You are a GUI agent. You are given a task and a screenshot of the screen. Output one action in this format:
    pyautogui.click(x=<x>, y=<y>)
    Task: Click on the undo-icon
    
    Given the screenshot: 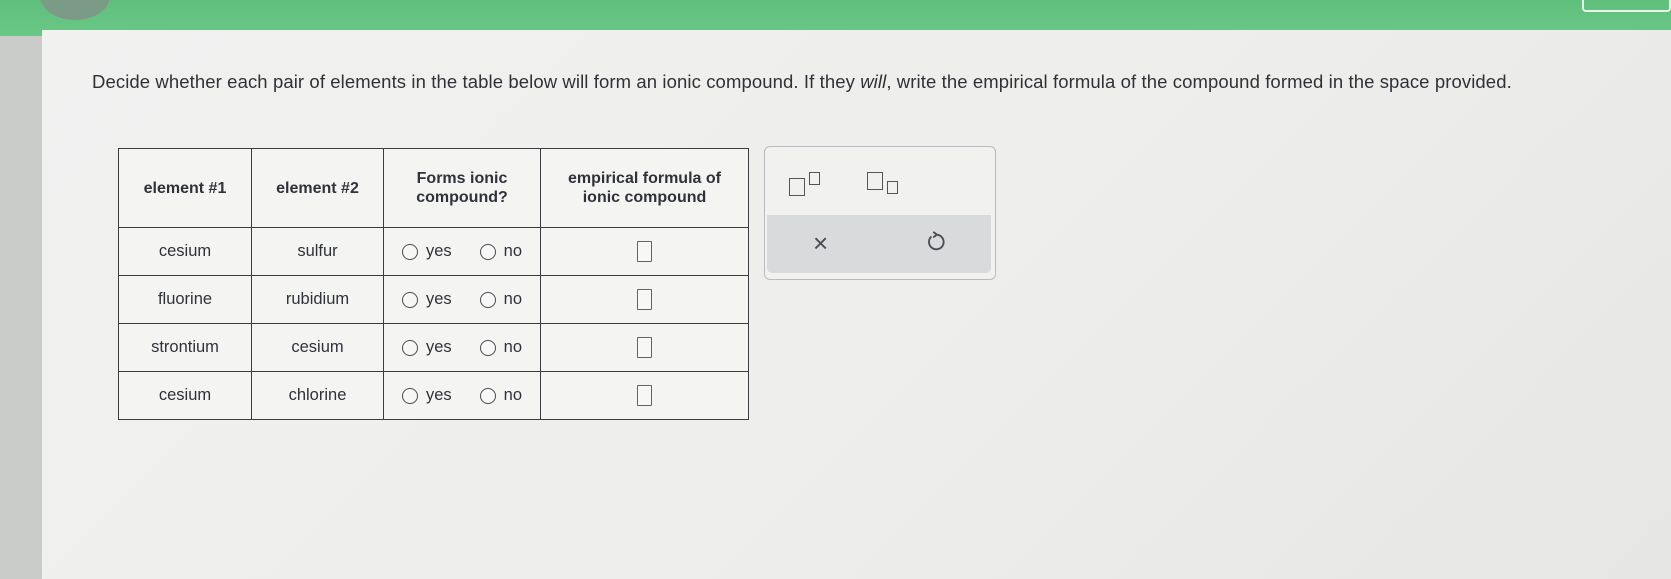 What is the action you would take?
    pyautogui.click(x=936, y=242)
    